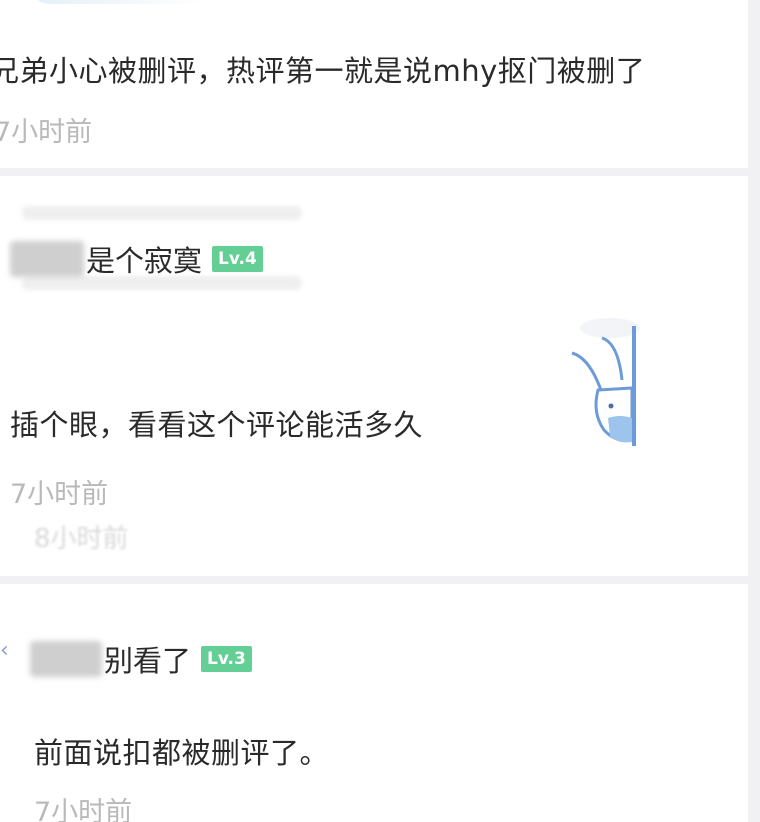 Image resolution: width=760 pixels, height=822 pixels. Describe the element at coordinates (81, 539) in the screenshot. I see `ghost-timestamp: 8小时前` at that location.